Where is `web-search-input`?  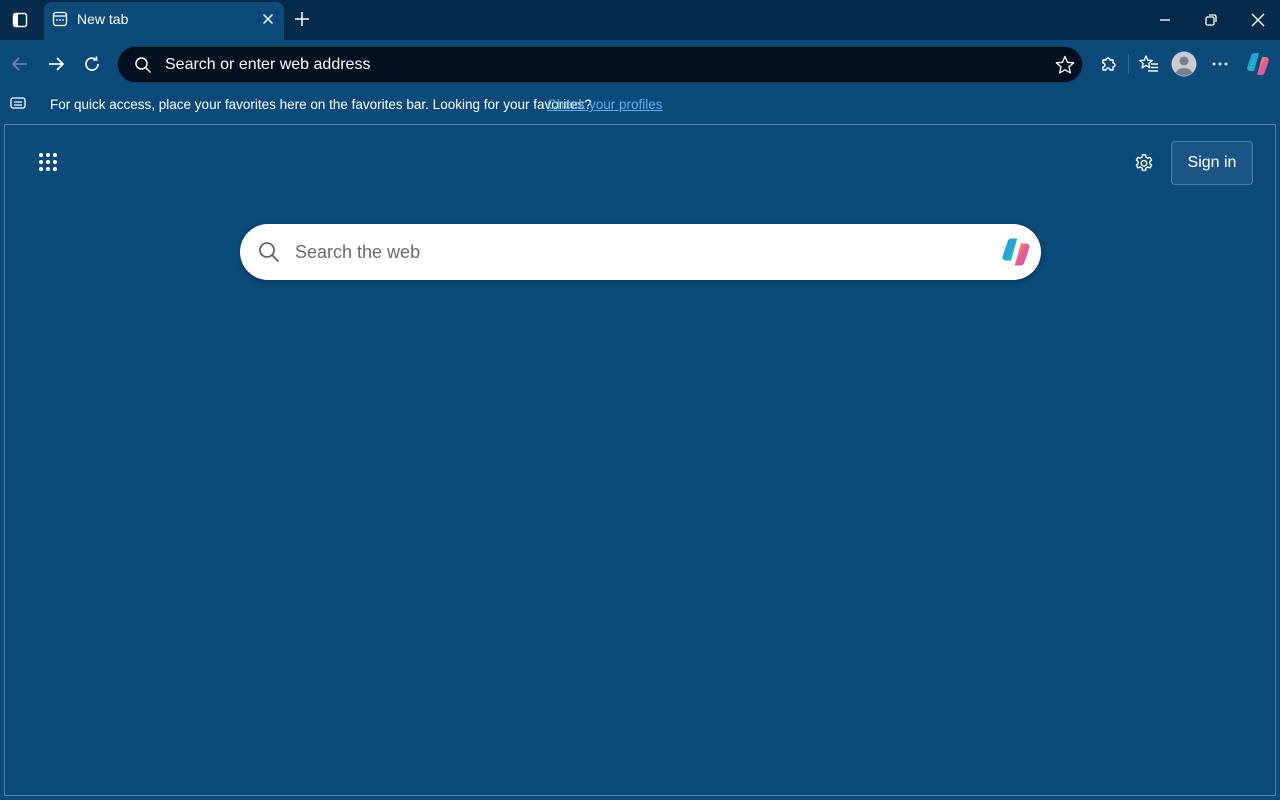
web-search-input is located at coordinates (640, 252).